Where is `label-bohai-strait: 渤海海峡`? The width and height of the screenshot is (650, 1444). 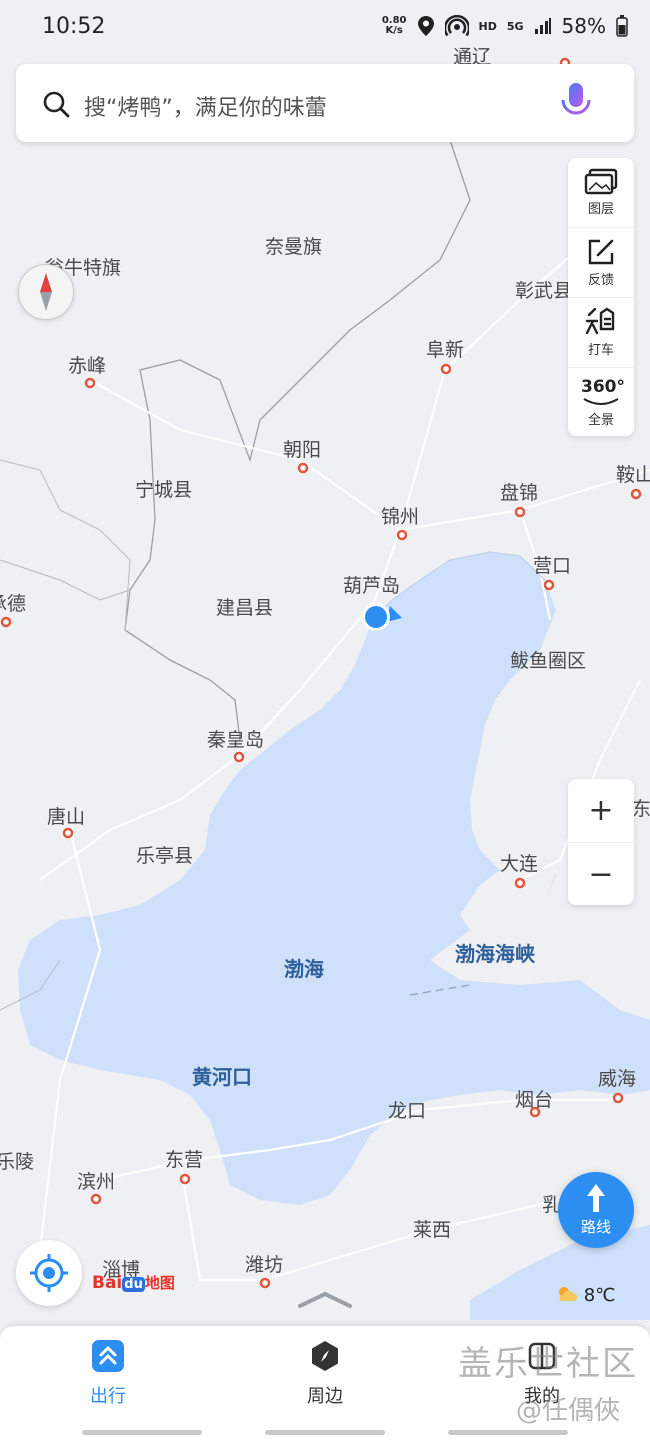
label-bohai-strait: 渤海海峡 is located at coordinates (495, 954).